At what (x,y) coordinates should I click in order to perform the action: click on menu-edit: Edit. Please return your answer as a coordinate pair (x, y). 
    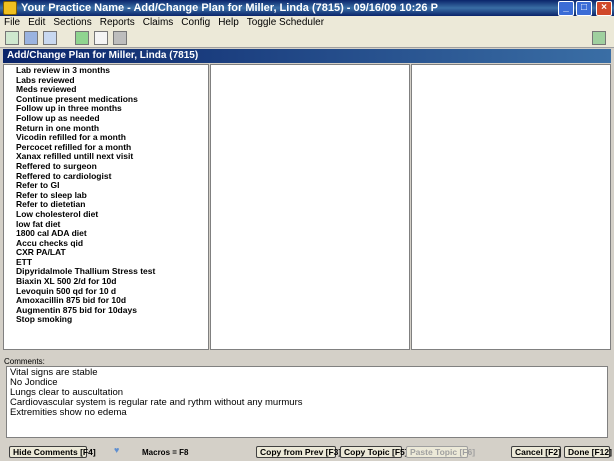
    Looking at the image, I should click on (36, 22).